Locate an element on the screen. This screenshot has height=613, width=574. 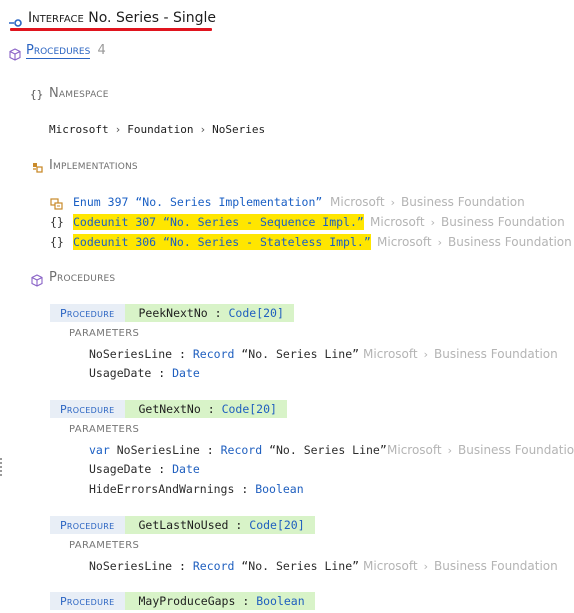
procedure-name: MayProduceGaps is located at coordinates (187, 601).